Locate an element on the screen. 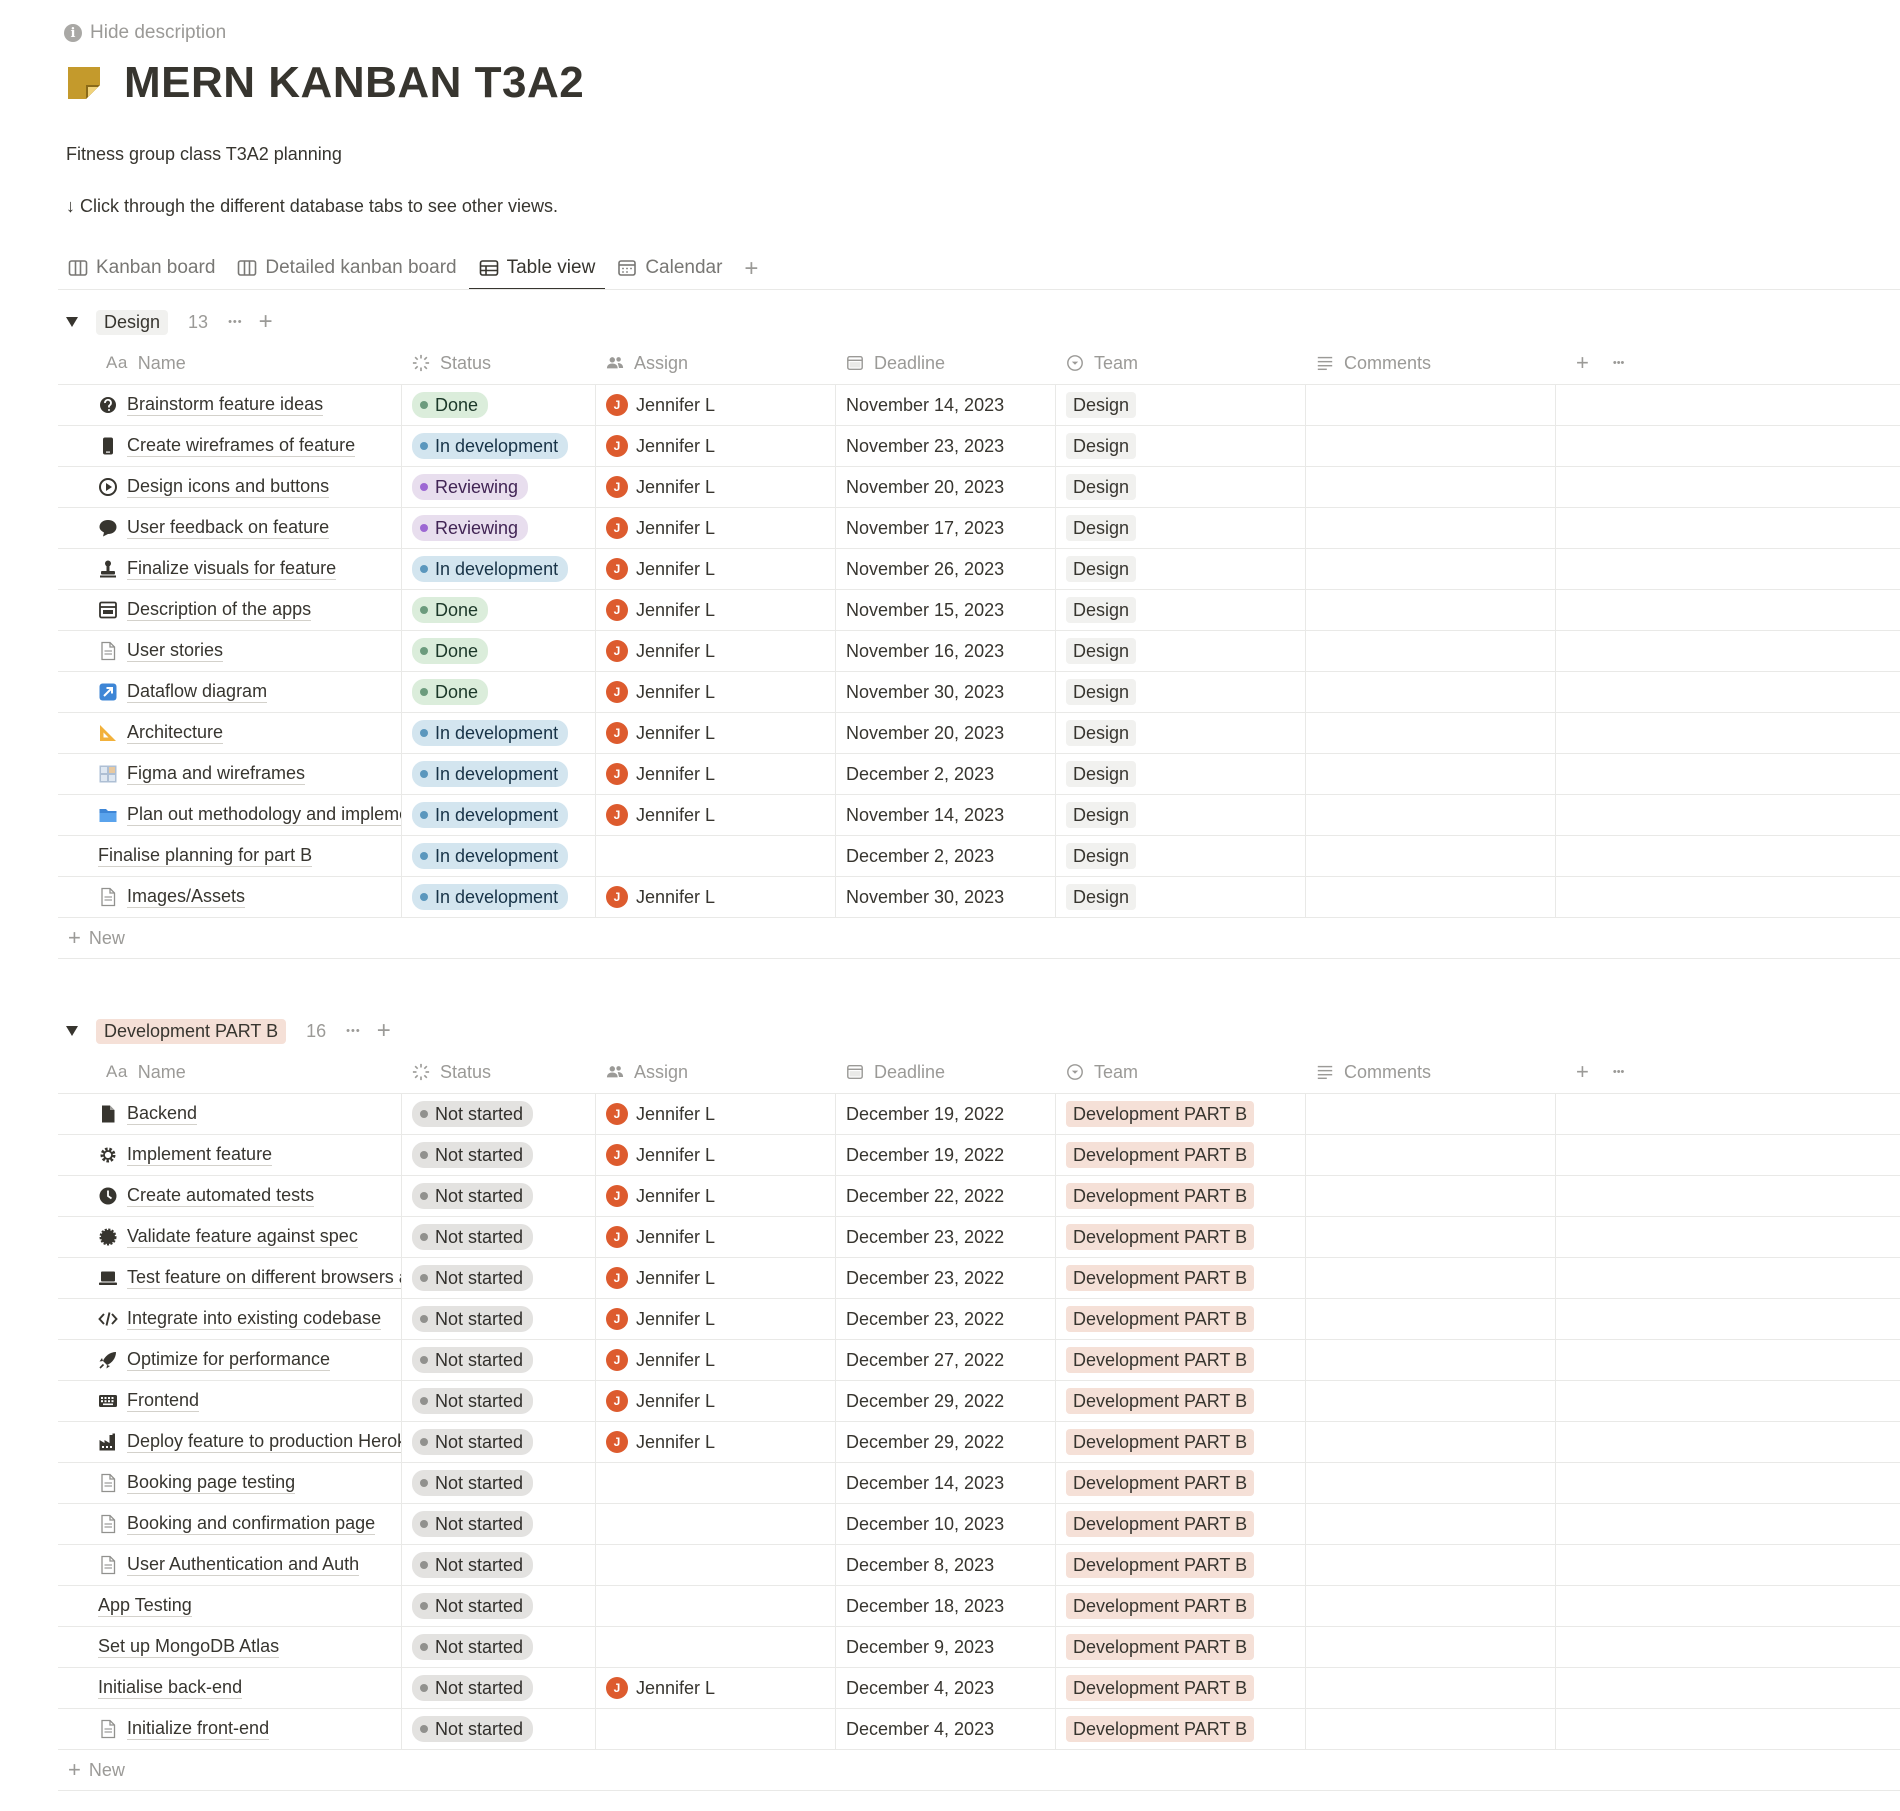 This screenshot has width=1900, height=1811. deadline-cell: December 22, 2022 is located at coordinates (946, 1196).